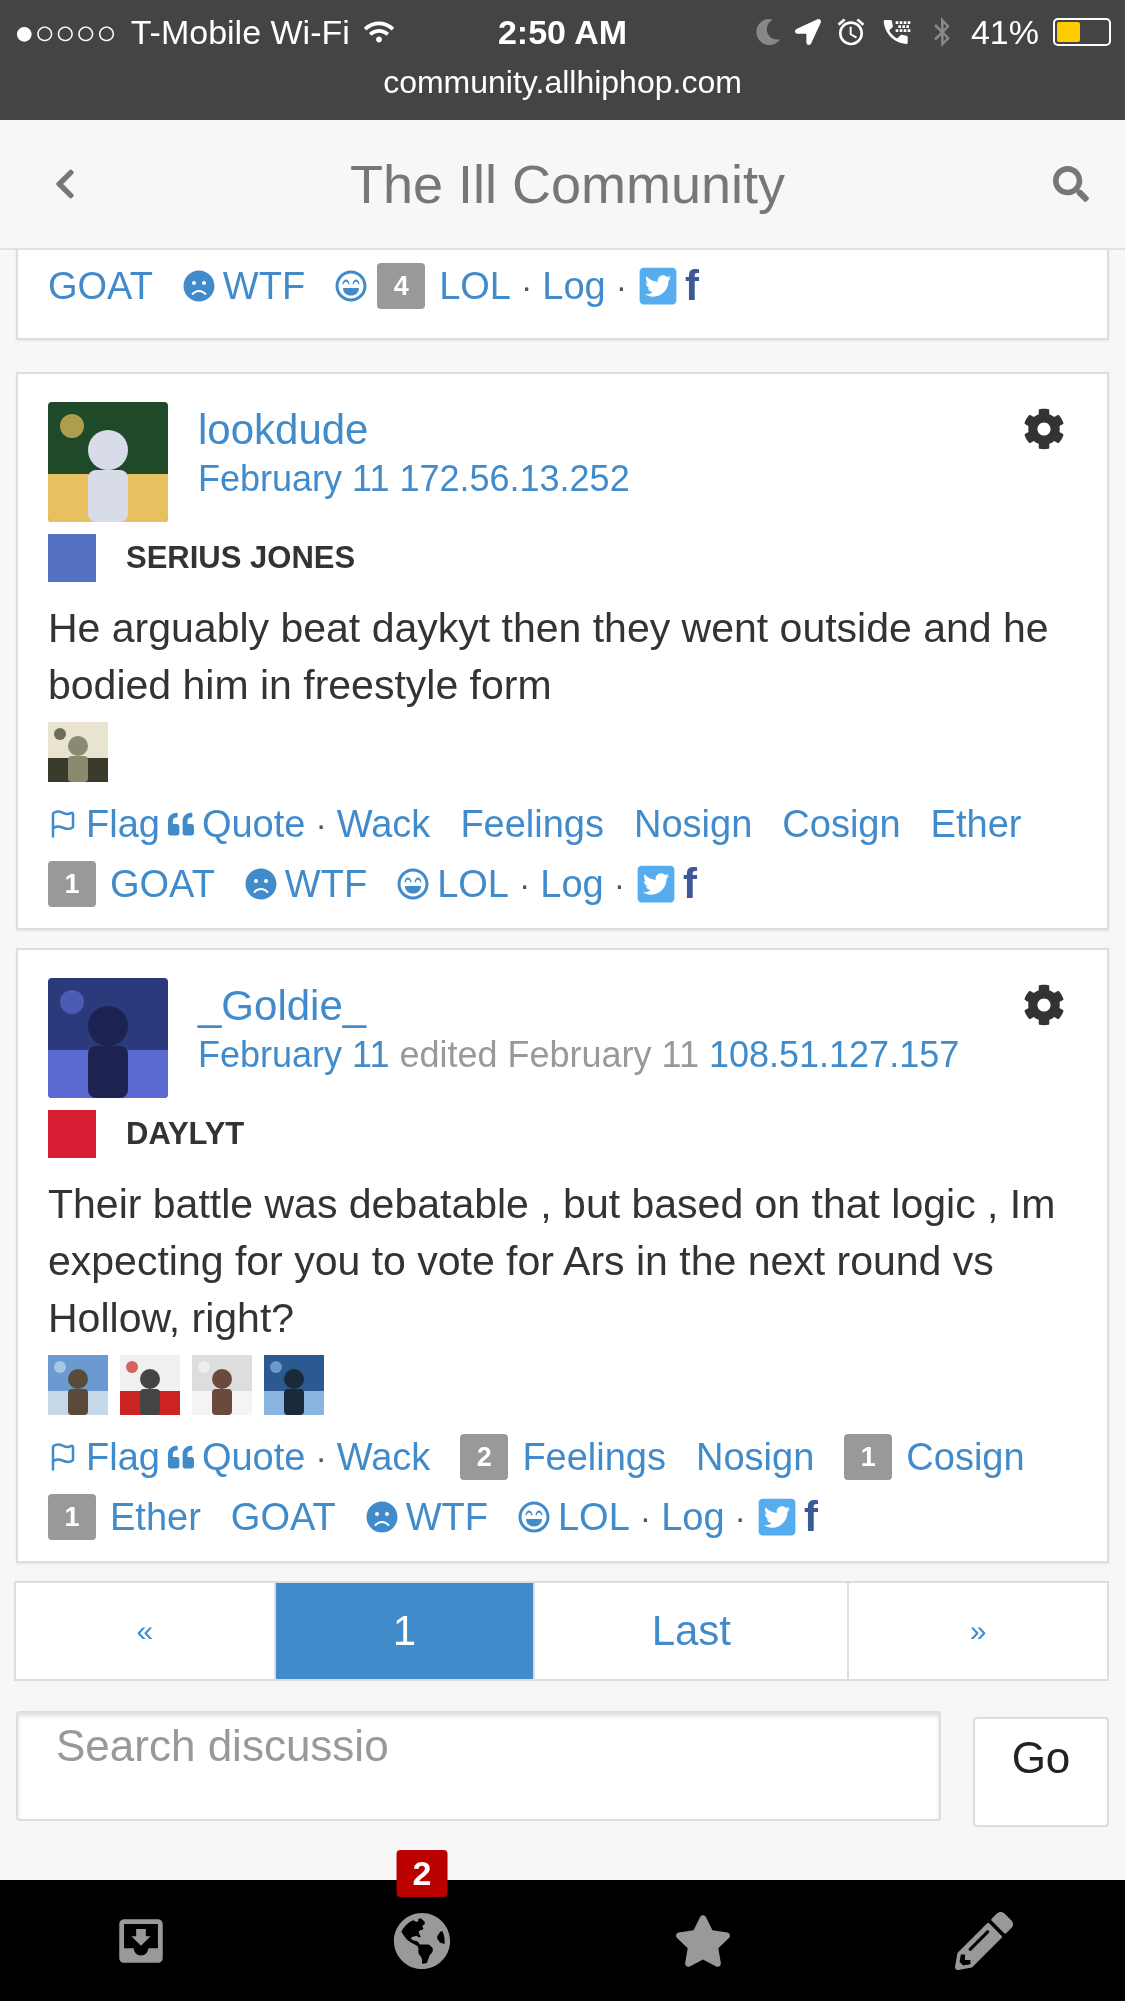 Image resolution: width=1125 pixels, height=2001 pixels. I want to click on battery-icon, so click(1082, 32).